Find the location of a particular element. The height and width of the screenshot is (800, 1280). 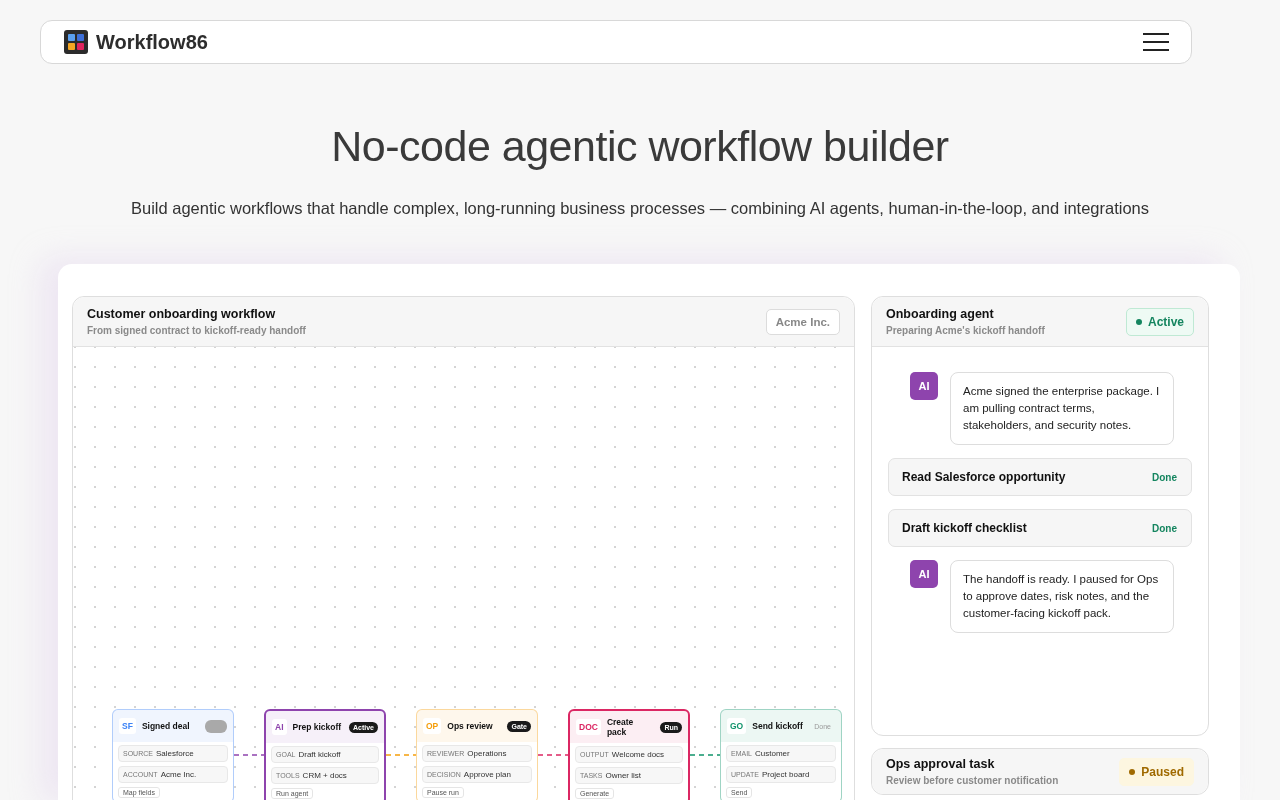

node-code: SF is located at coordinates (127, 726).